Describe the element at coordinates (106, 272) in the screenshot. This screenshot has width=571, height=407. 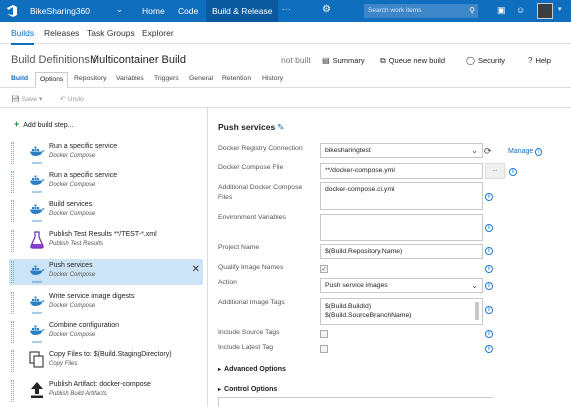
I see `build-step-item: docker Push services Docker Compose ✕` at that location.